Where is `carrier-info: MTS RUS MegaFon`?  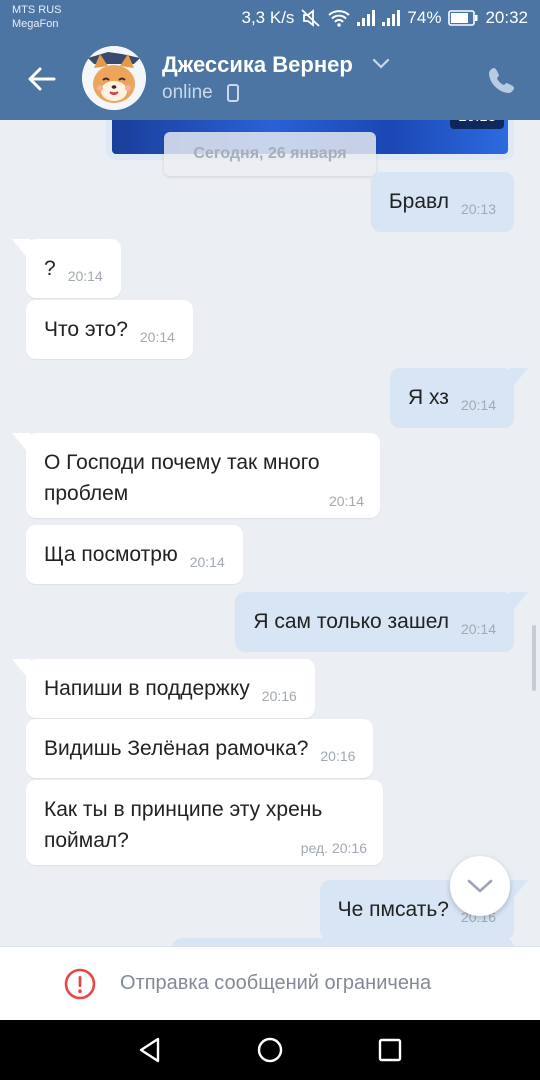 carrier-info: MTS RUS MegaFon is located at coordinates (37, 17).